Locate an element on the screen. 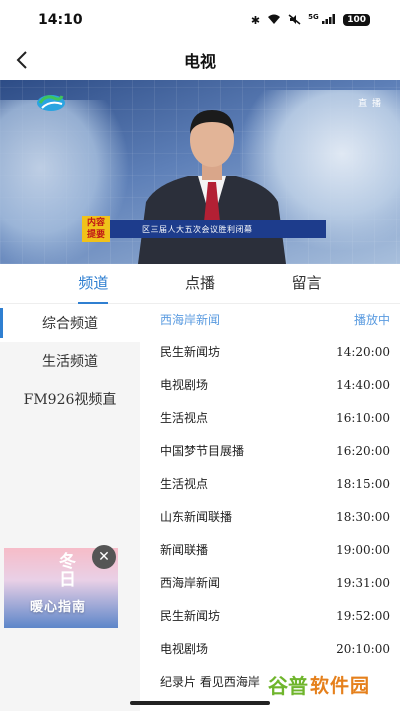 Image resolution: width=400 pixels, height=711 pixels. bluetooth-icon: ✱ is located at coordinates (255, 20).